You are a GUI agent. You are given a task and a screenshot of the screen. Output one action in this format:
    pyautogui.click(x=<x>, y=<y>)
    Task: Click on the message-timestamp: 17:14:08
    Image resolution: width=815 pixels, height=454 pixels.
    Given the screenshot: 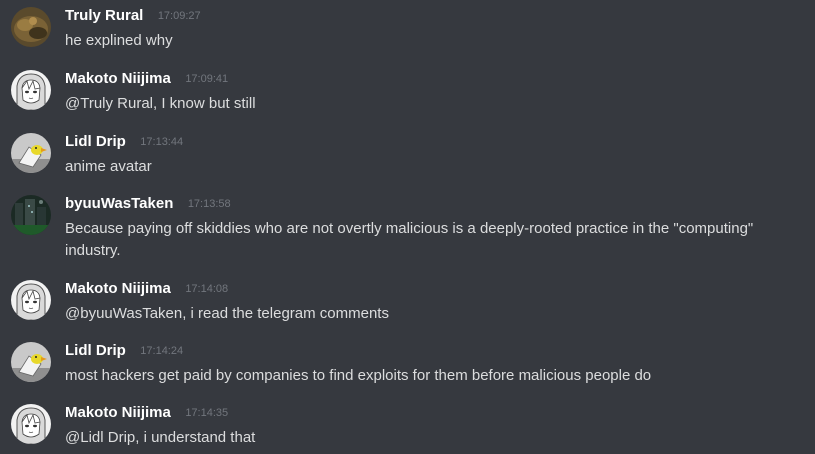 What is the action you would take?
    pyautogui.click(x=207, y=289)
    